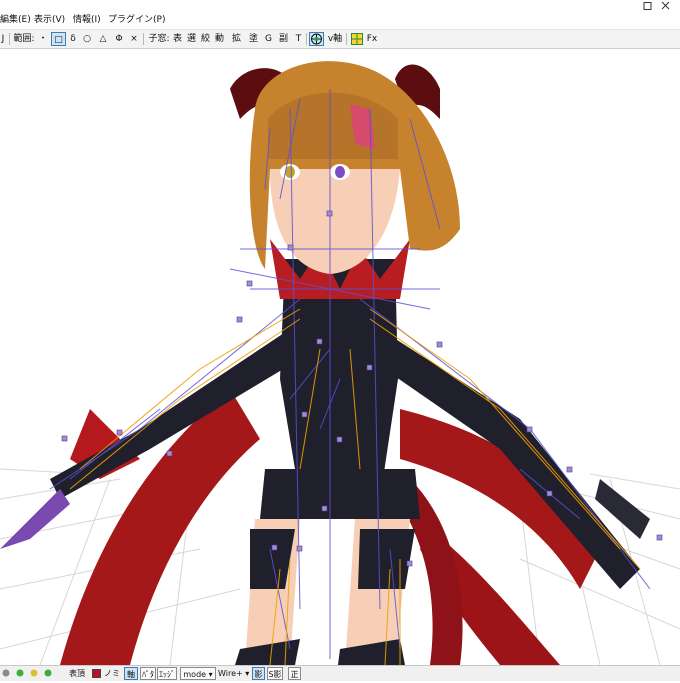  Describe the element at coordinates (87, 20) in the screenshot. I see `menu-info: 情報(I)` at that location.